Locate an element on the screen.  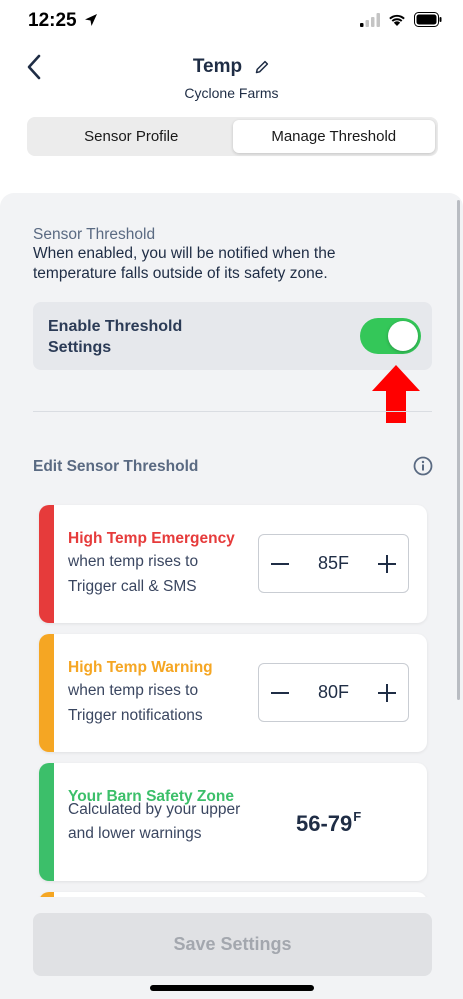
toggle-knob is located at coordinates (403, 336).